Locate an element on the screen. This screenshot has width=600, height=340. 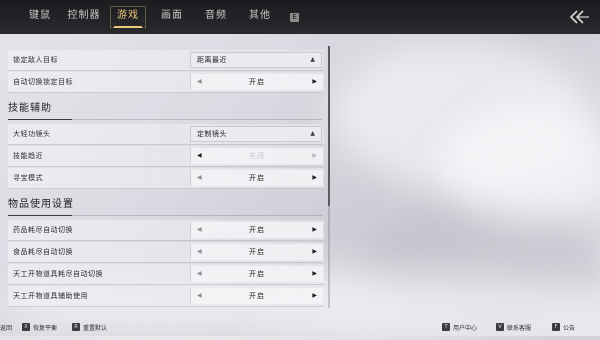
user-center-hint: T 用户中心 is located at coordinates (459, 327).